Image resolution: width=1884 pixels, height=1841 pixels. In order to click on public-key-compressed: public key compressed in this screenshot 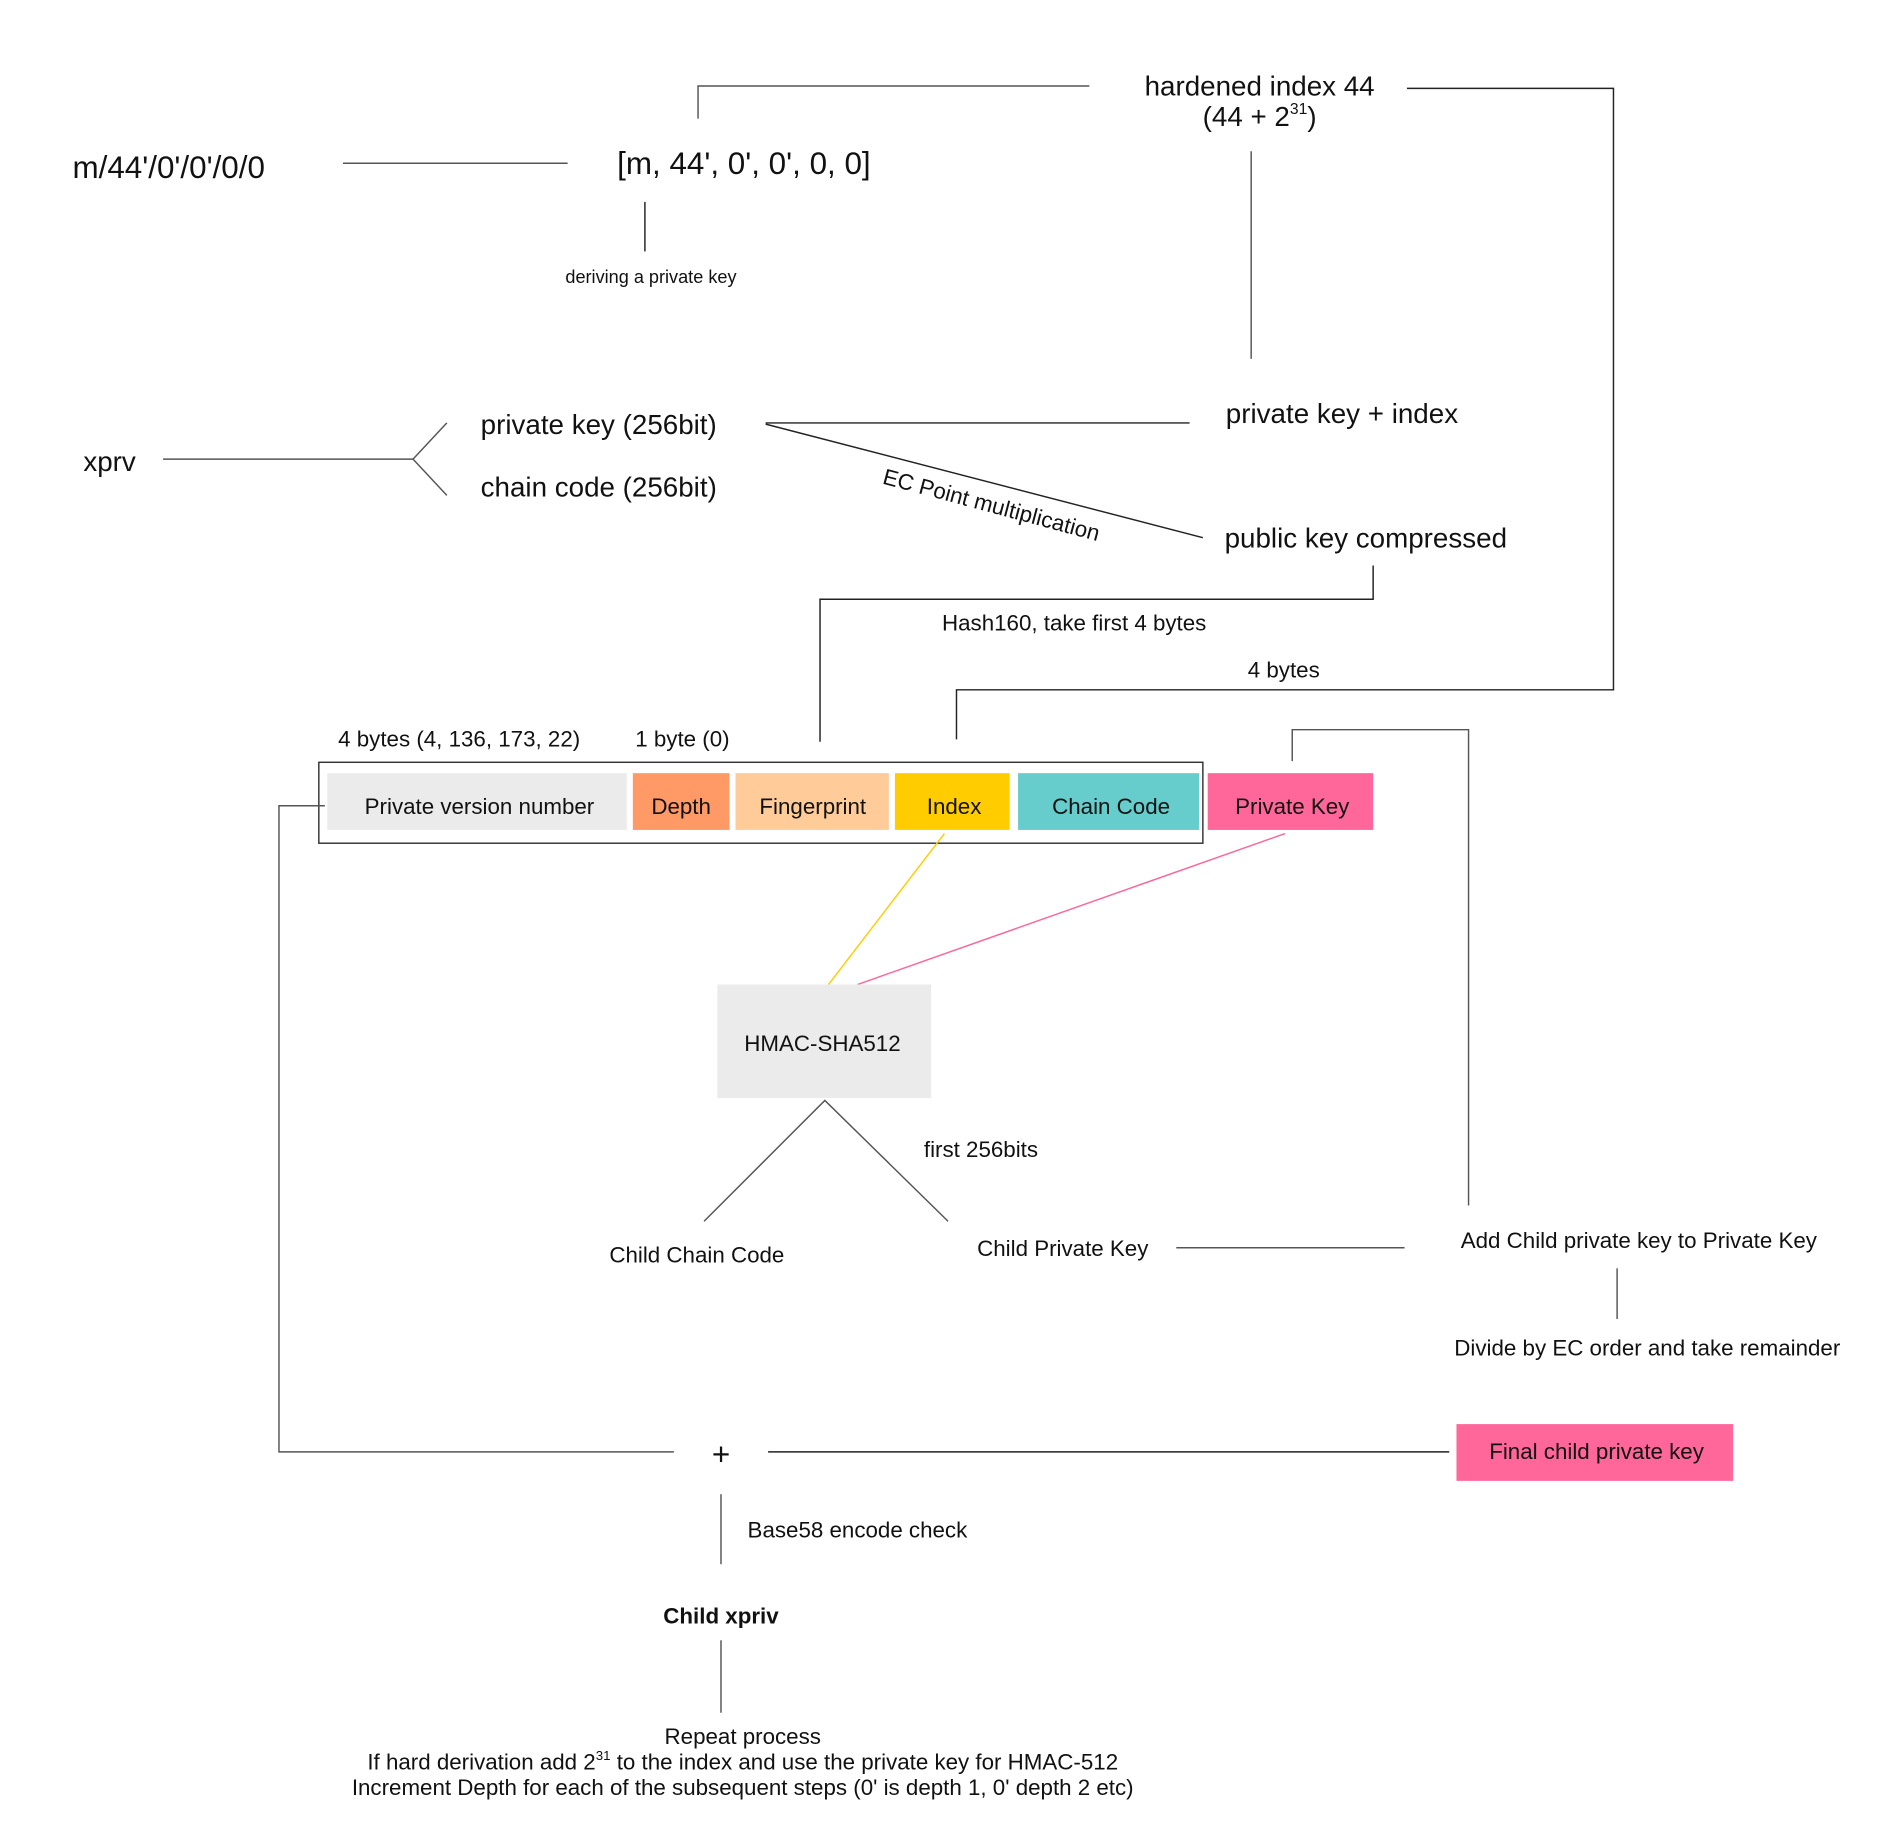, I will do `click(1366, 537)`.